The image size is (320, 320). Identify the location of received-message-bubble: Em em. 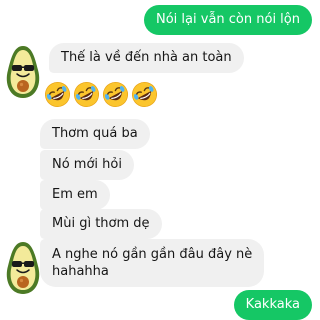
(75, 195).